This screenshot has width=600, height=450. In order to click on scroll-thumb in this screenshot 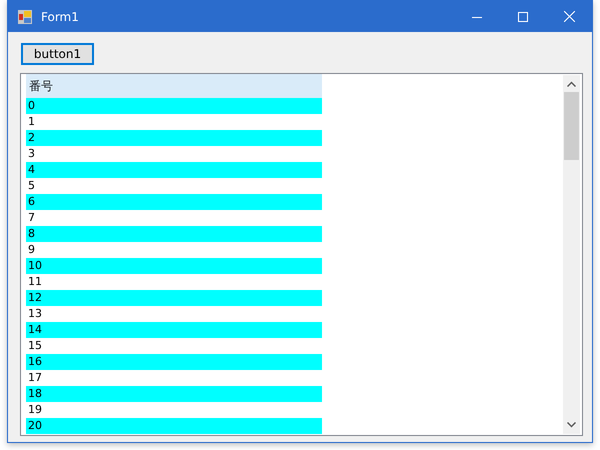, I will do `click(571, 126)`.